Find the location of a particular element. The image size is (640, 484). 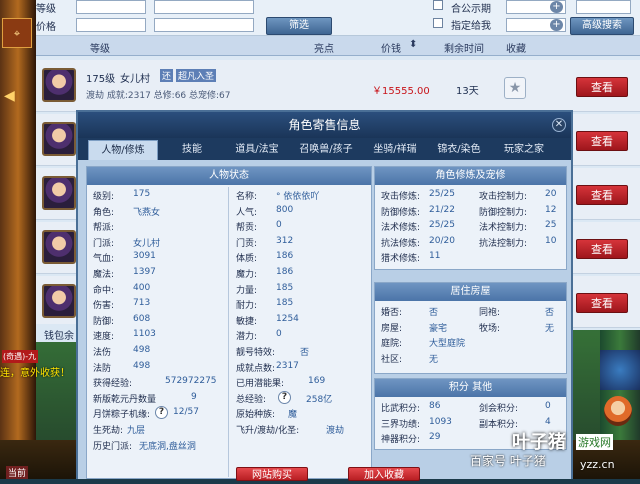

points-title: 积分 其他 is located at coordinates (470, 388).